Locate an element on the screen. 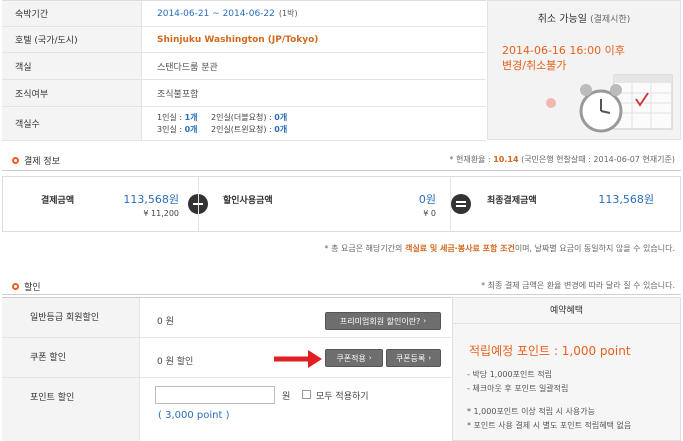 The height and width of the screenshot is (441, 683). available-points: ( 3,000 point ) is located at coordinates (194, 415).